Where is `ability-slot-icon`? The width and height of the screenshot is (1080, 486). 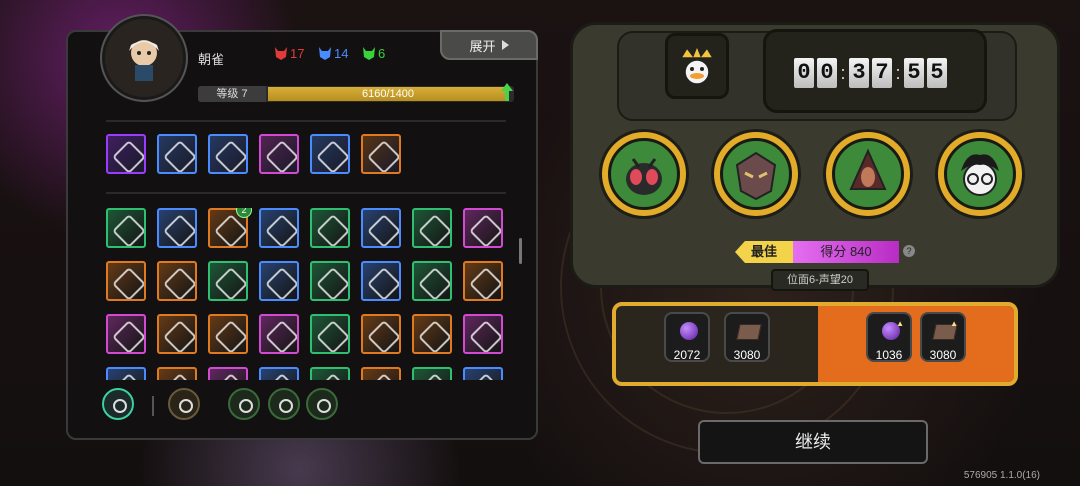
ability-slot-icon is located at coordinates (244, 404).